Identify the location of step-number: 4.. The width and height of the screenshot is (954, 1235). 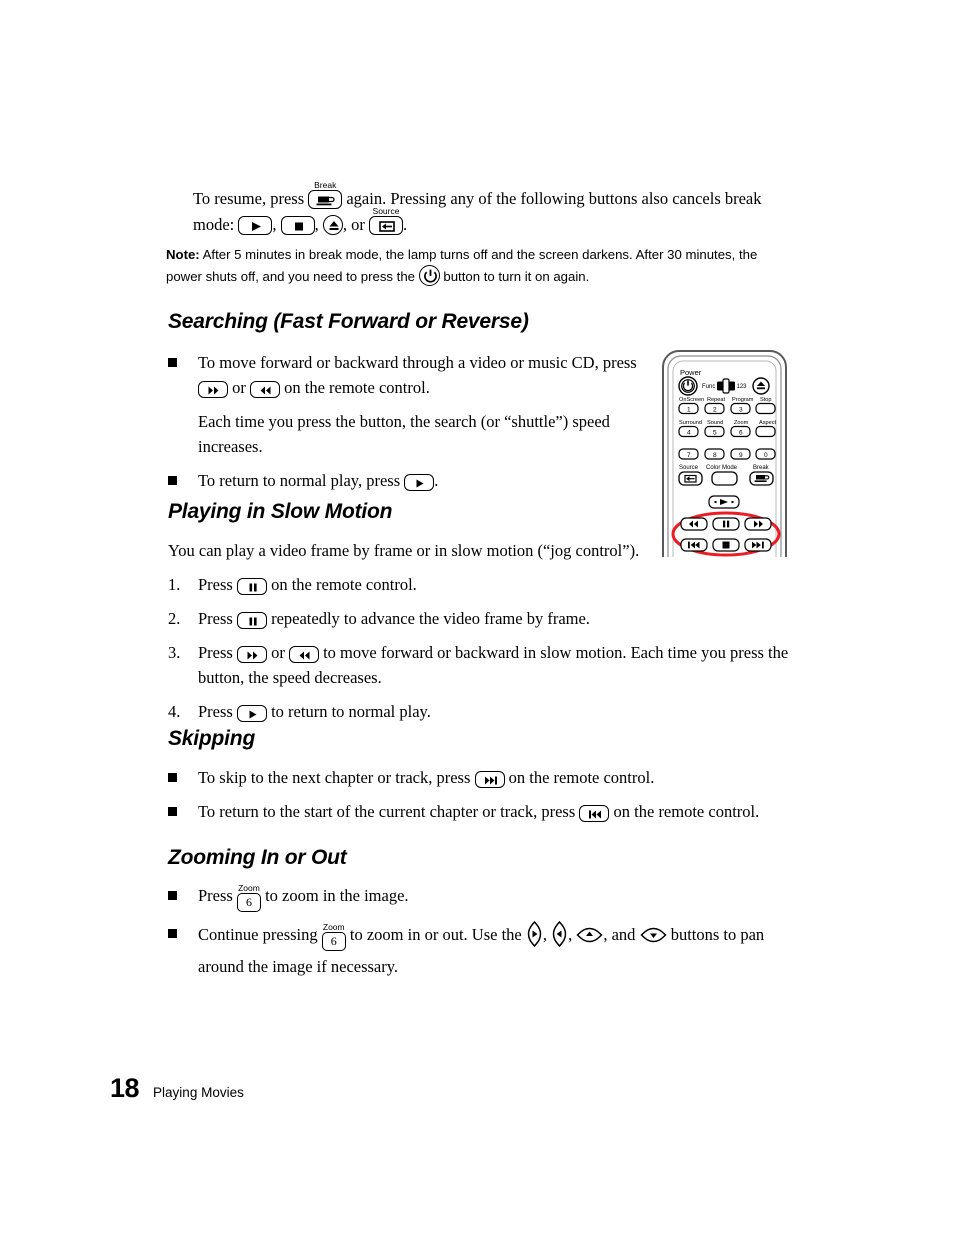
(174, 711).